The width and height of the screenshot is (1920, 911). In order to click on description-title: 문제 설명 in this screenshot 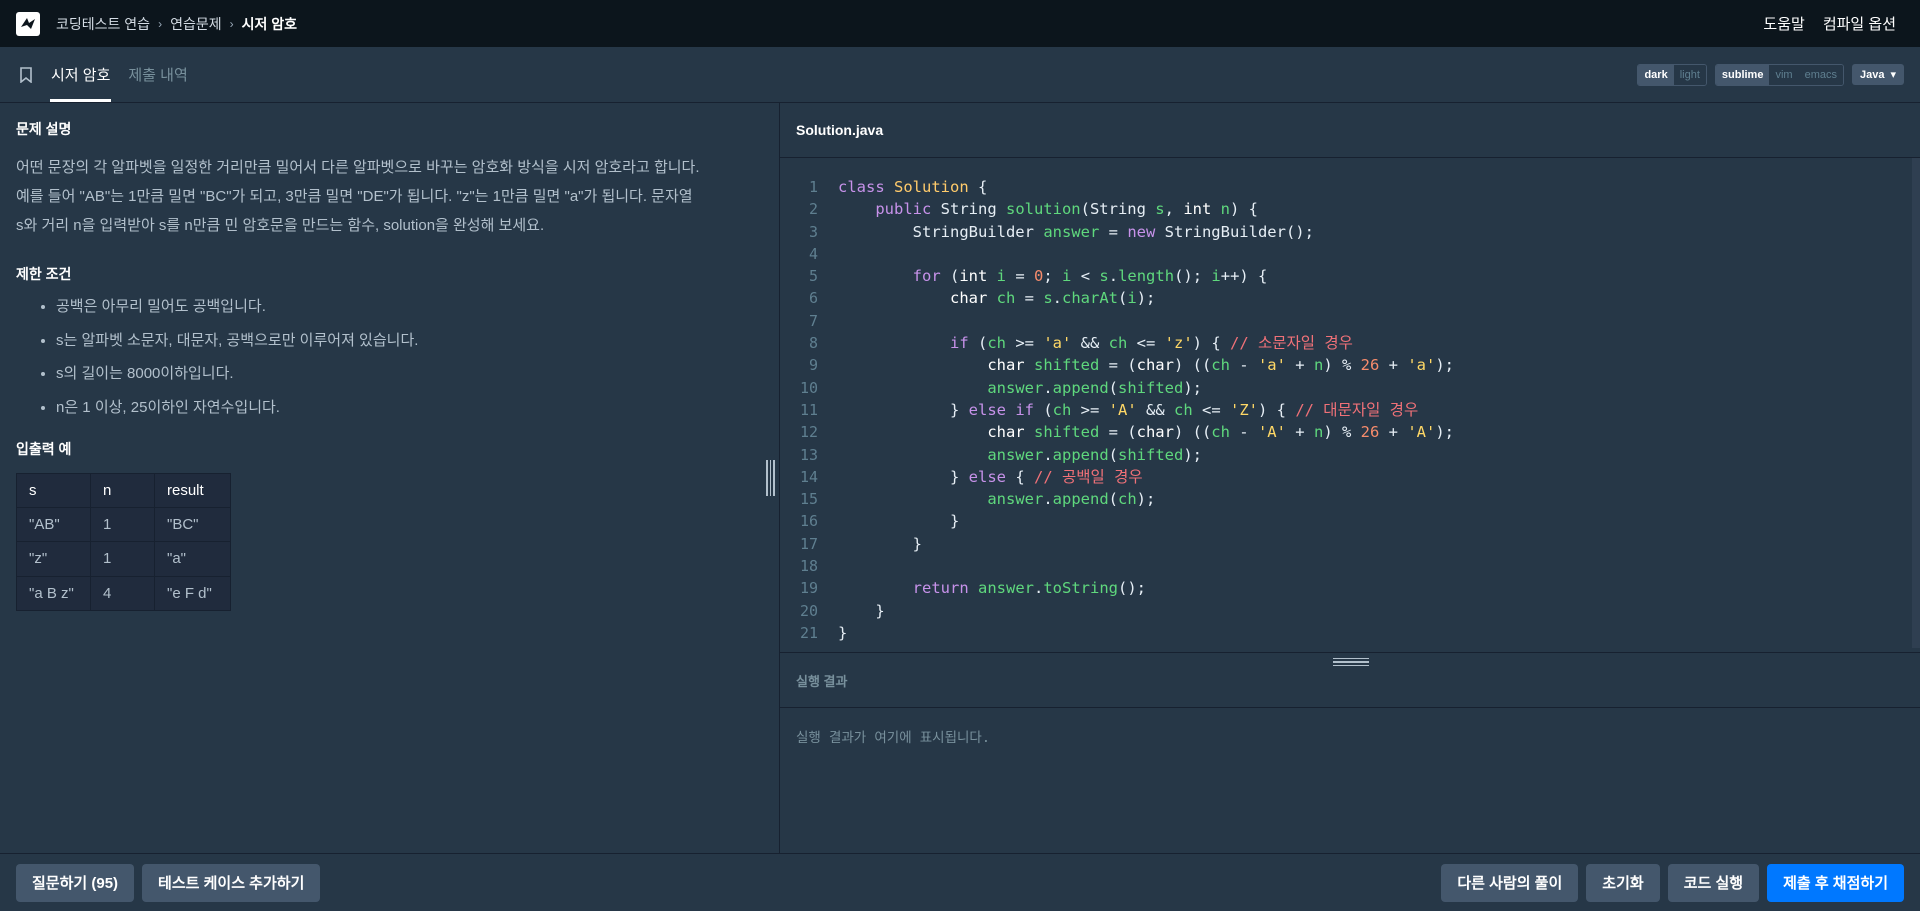, I will do `click(44, 129)`.